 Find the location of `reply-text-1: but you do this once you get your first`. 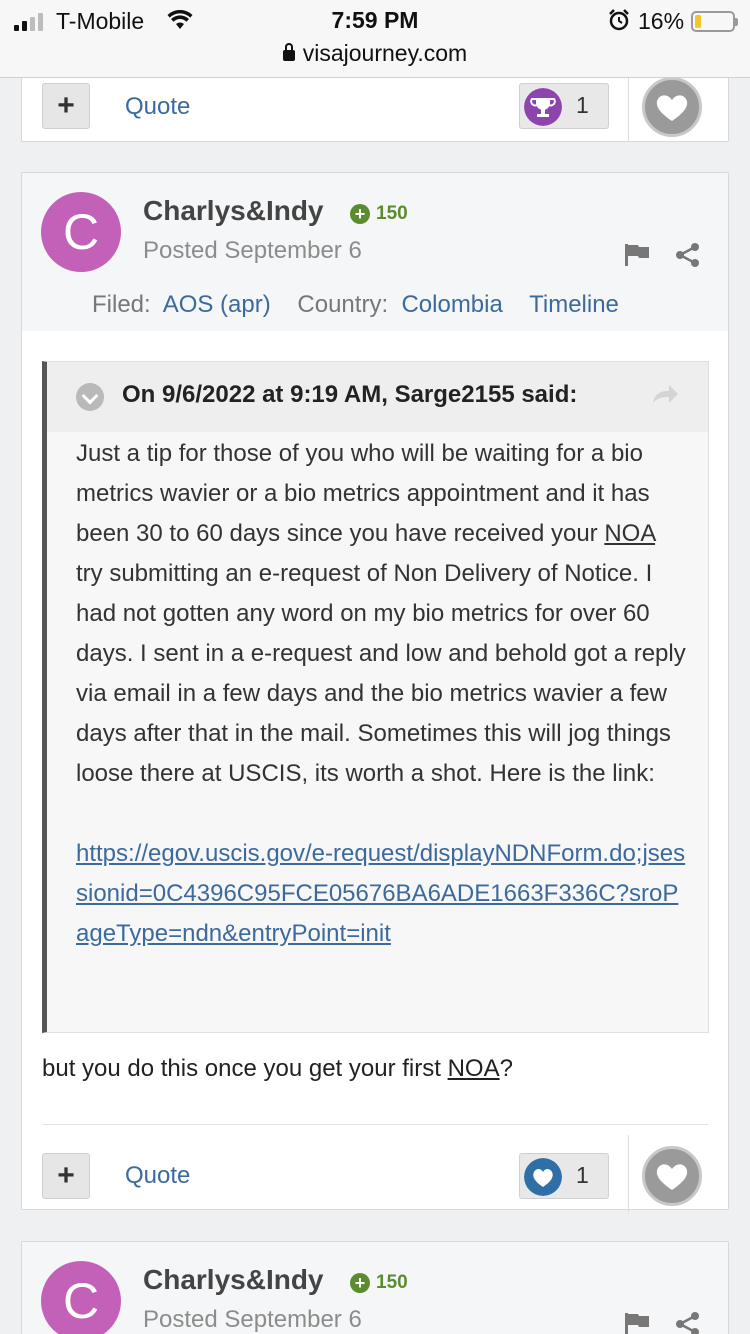

reply-text-1: but you do this once you get your first is located at coordinates (245, 1068).